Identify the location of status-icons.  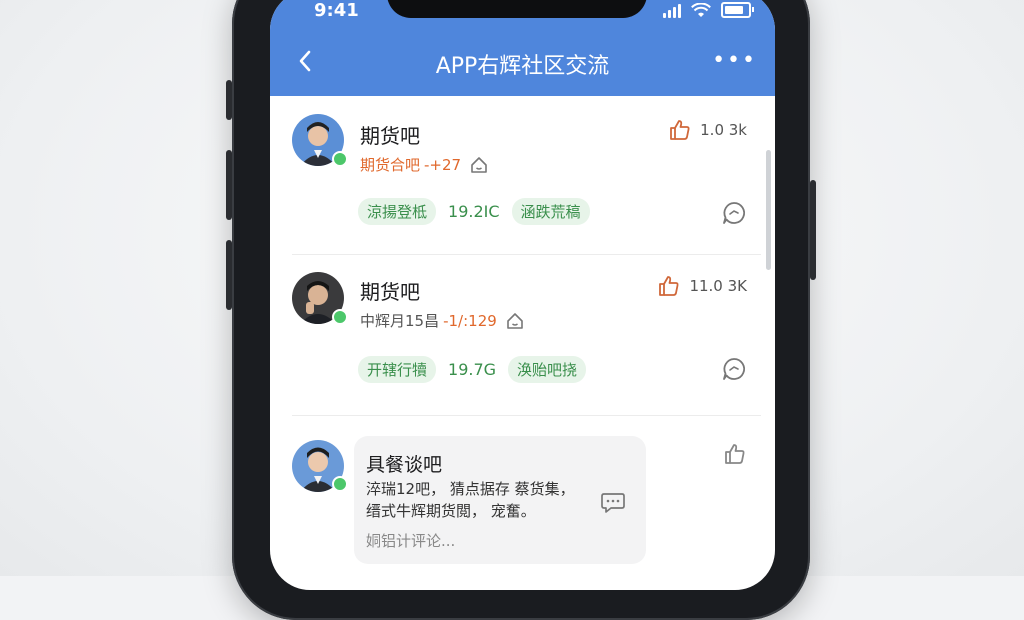
(708, 10).